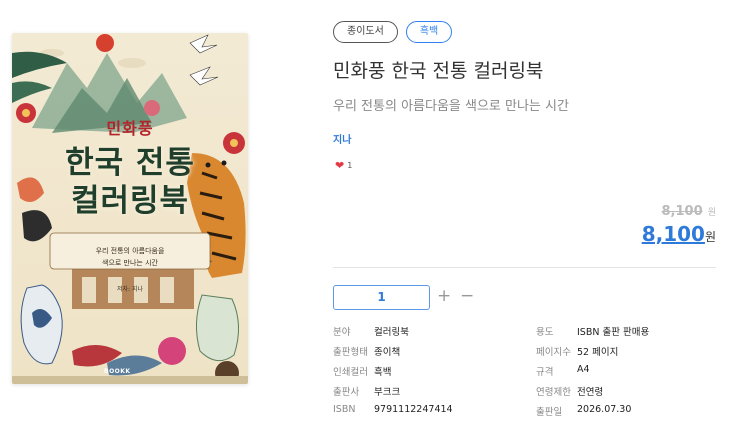 Image resolution: width=730 pixels, height=431 pixels. Describe the element at coordinates (350, 352) in the screenshot. I see `spec-label: 출판형태` at that location.